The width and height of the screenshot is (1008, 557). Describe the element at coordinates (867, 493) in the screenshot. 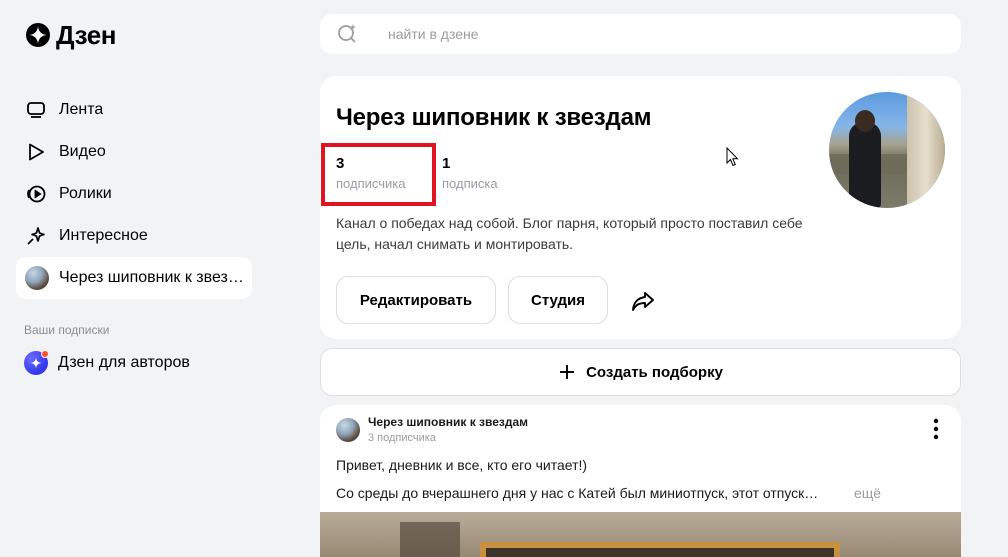

I see `post-more-link: ещё` at that location.